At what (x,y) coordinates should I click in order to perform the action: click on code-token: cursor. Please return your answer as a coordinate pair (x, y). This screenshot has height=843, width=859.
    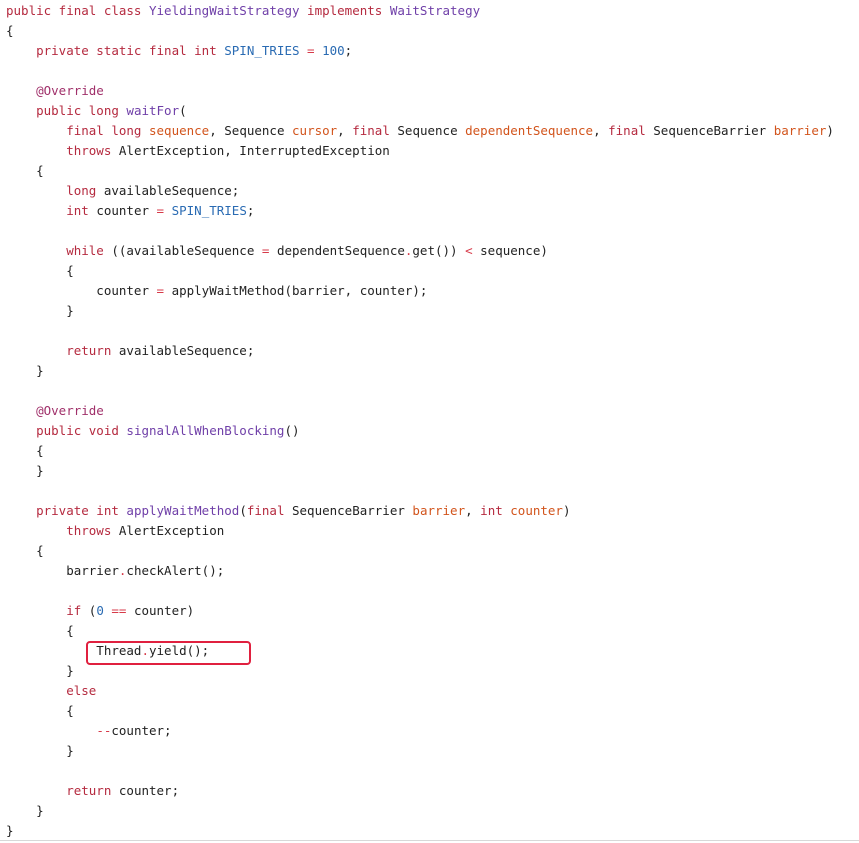
    Looking at the image, I should click on (315, 130).